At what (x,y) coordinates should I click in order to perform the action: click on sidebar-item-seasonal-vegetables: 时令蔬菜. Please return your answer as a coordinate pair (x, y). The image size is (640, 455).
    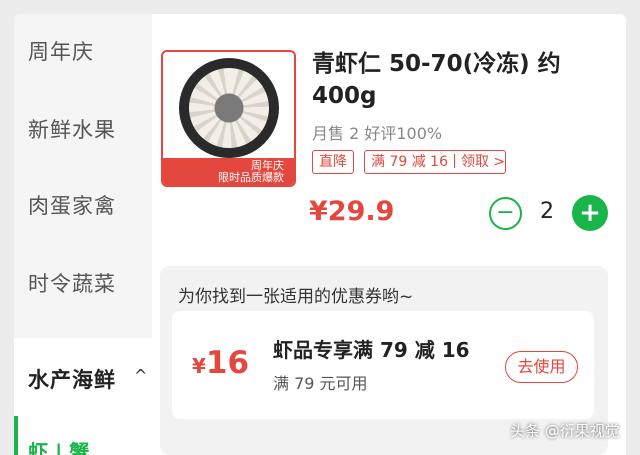
    Looking at the image, I should click on (72, 283).